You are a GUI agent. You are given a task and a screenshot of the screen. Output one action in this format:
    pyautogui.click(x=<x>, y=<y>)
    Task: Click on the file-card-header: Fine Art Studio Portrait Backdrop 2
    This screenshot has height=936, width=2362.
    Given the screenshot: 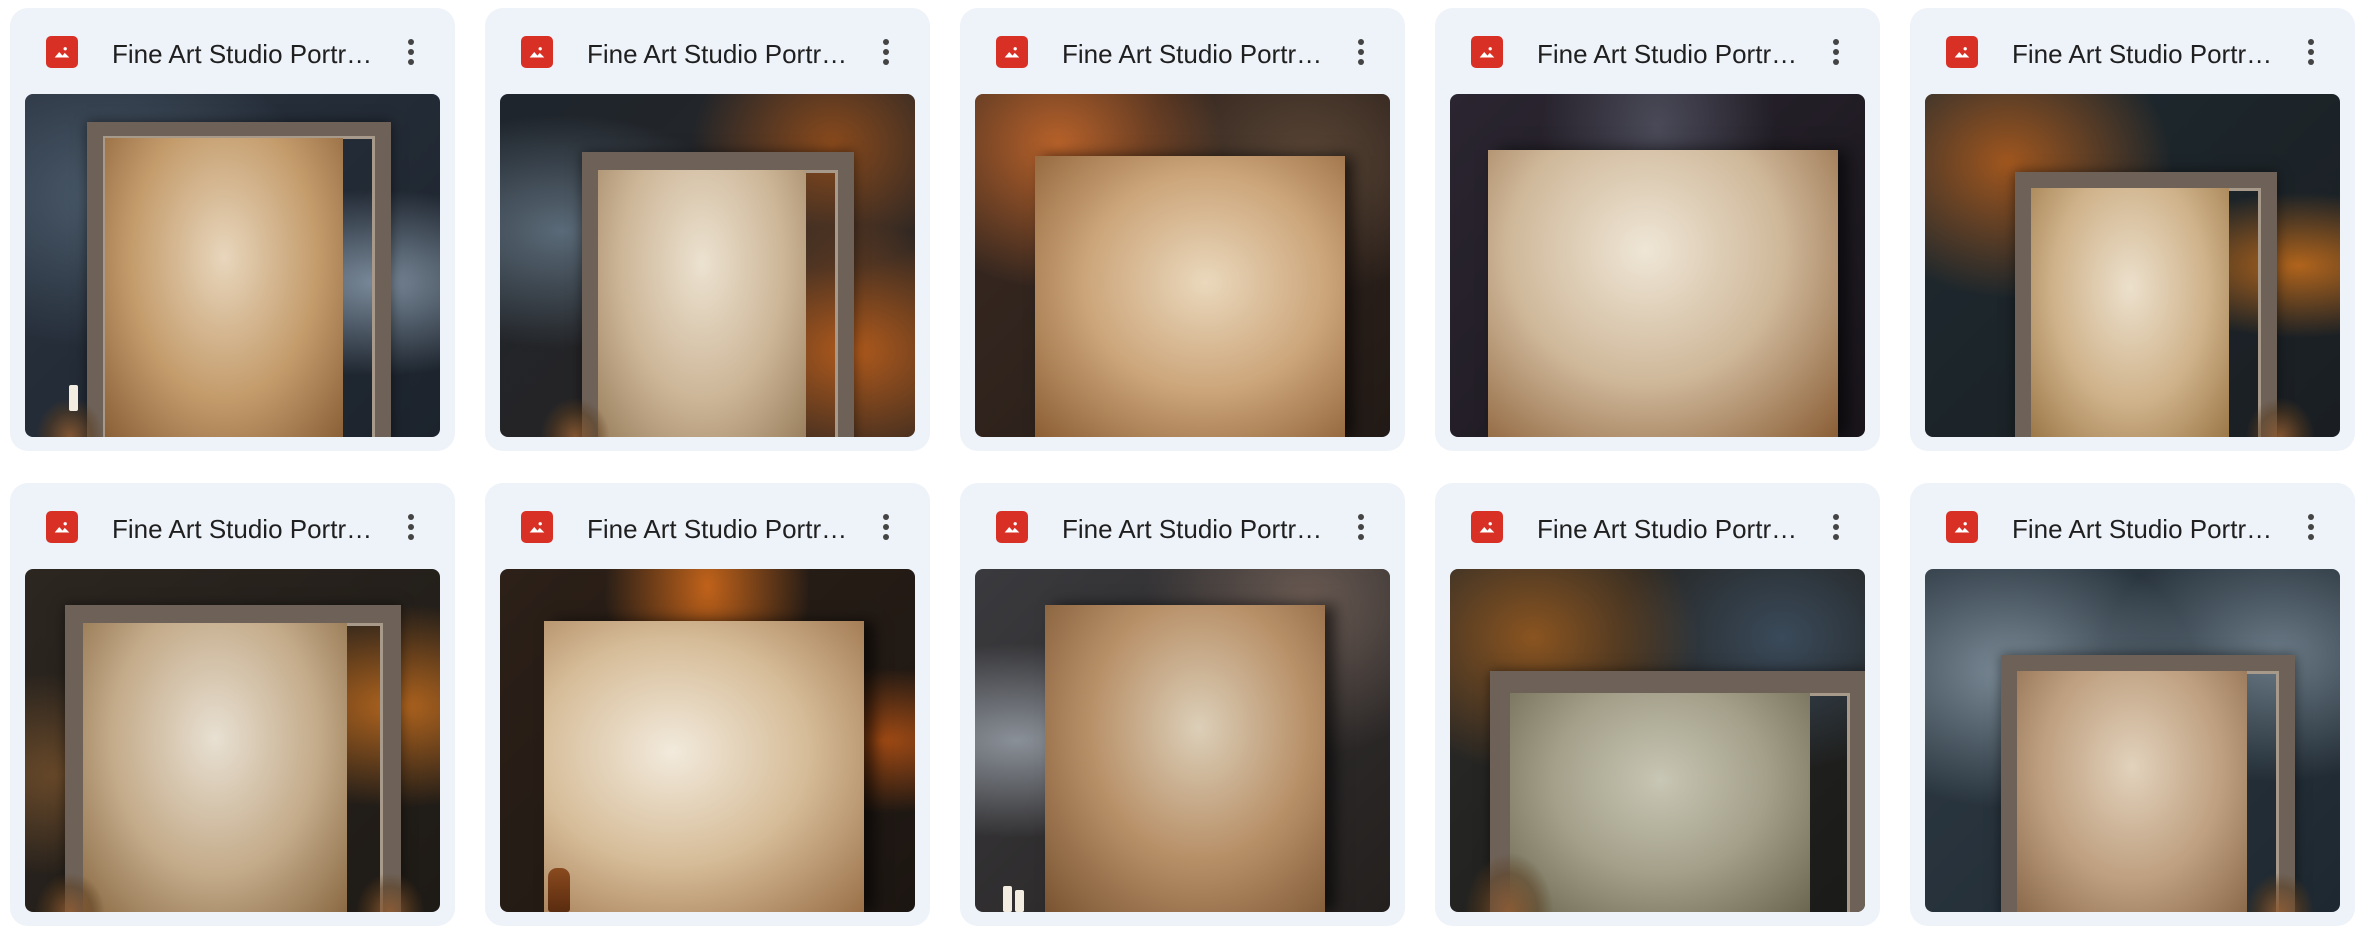 What is the action you would take?
    pyautogui.click(x=707, y=50)
    